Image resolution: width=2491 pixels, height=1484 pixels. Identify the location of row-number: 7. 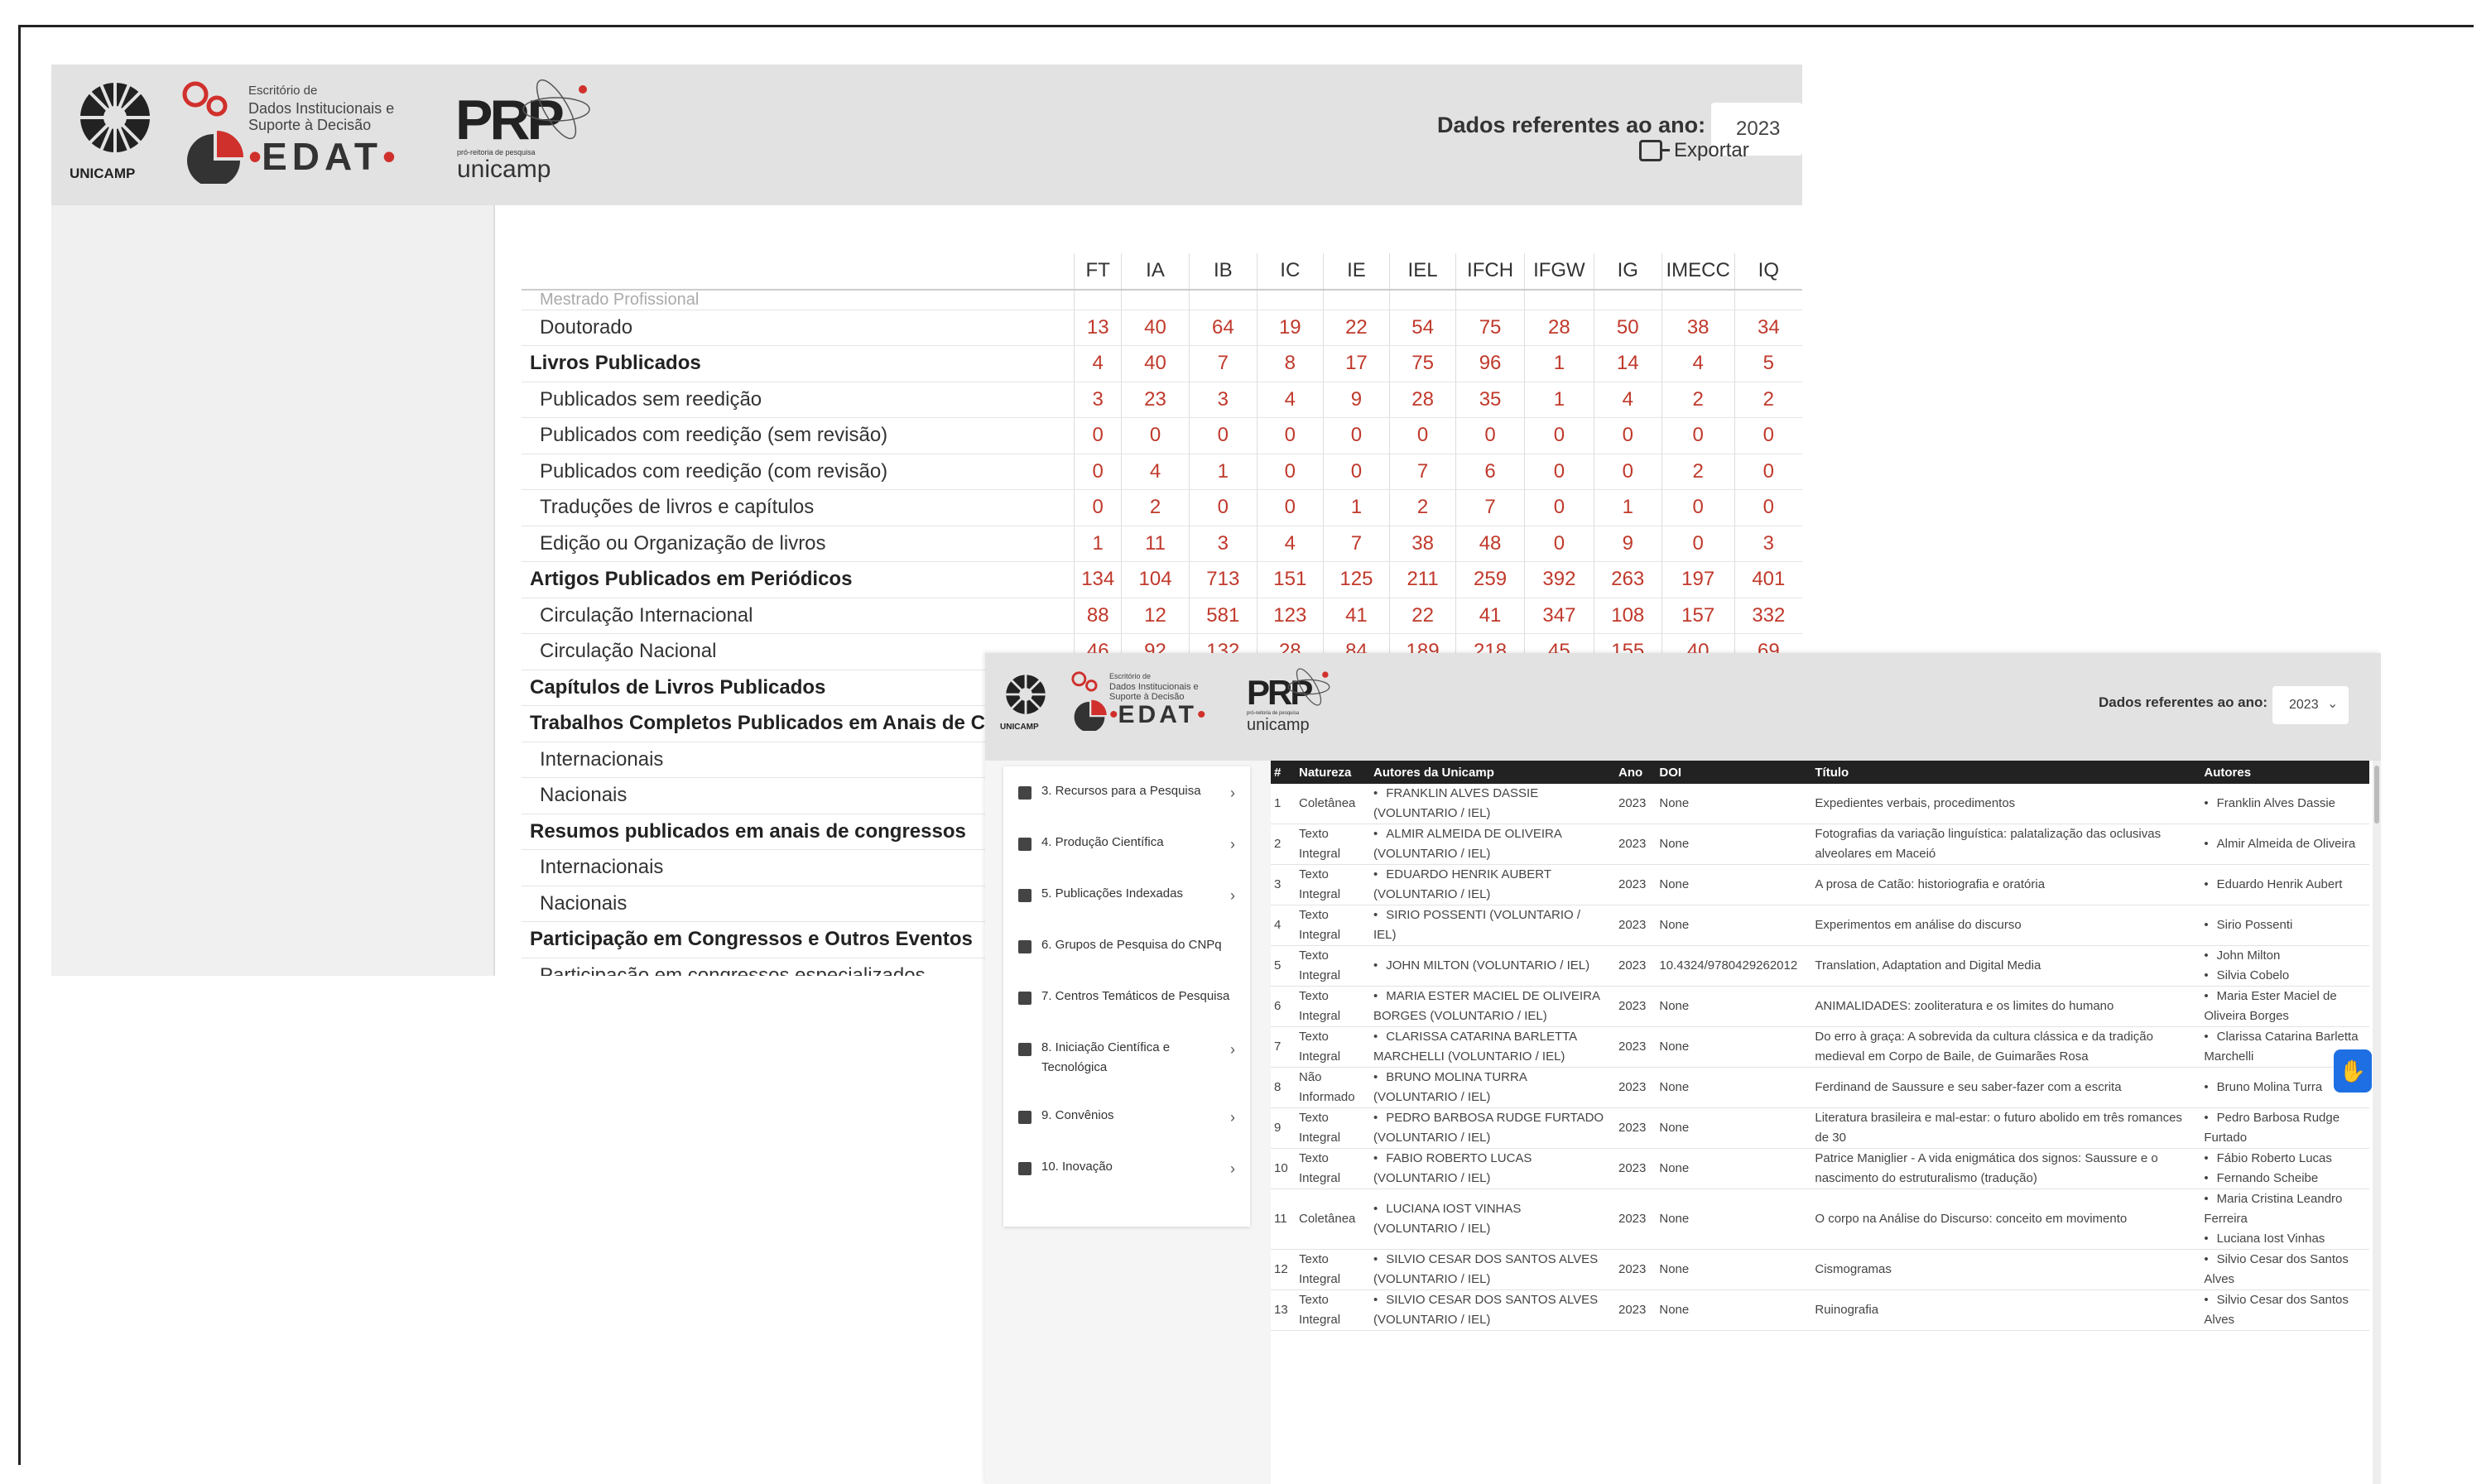
(1281, 1047).